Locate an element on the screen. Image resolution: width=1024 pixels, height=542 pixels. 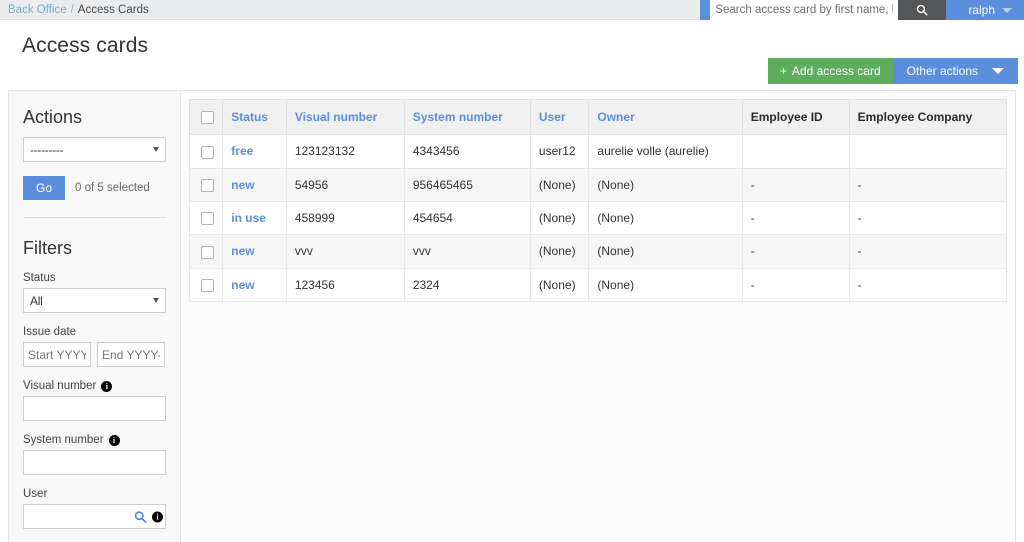
user-menu: ralph is located at coordinates (985, 10).